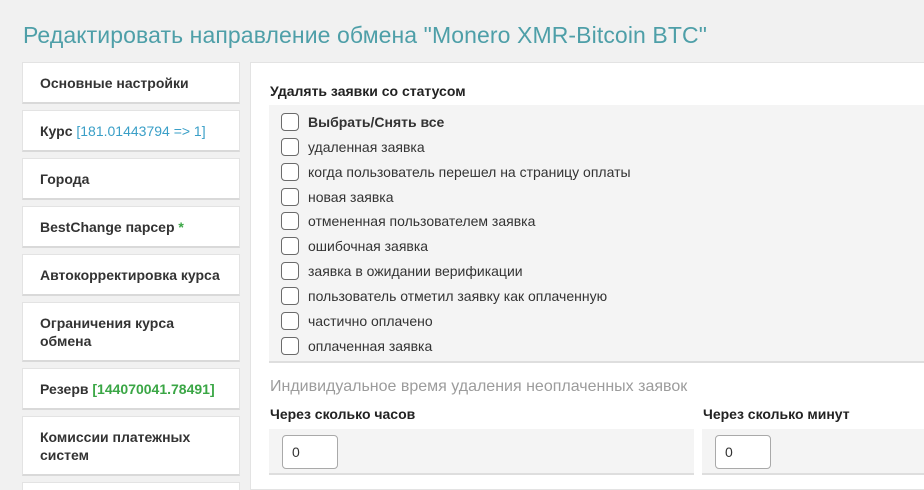 The width and height of the screenshot is (924, 490). Describe the element at coordinates (115, 445) in the screenshot. I see `sidebar-item-label: Комиссии платежных систем` at that location.